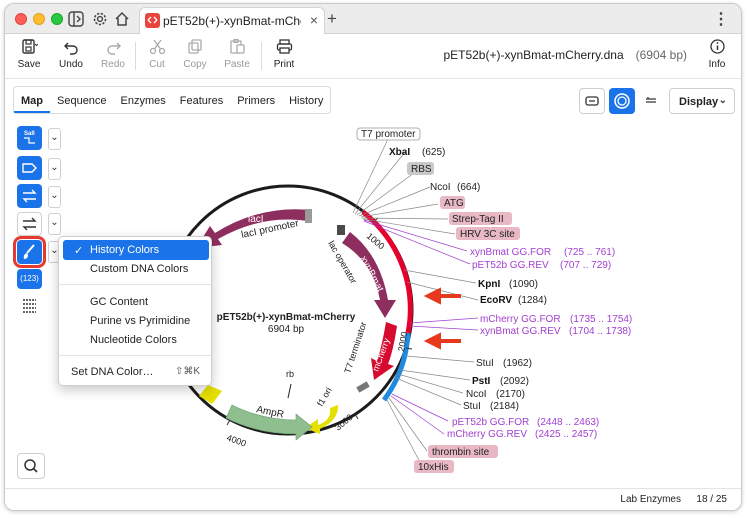 The image size is (748, 518). What do you see at coordinates (100, 19) in the screenshot?
I see `gear-icon` at bounding box center [100, 19].